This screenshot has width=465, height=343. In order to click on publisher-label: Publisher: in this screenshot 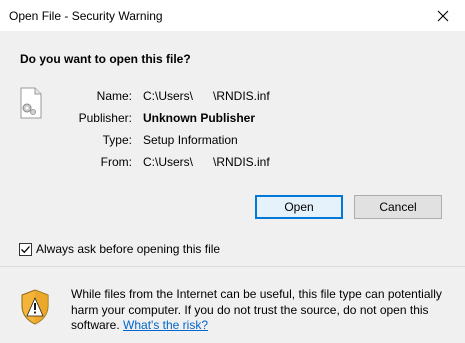, I will do `click(105, 118)`.